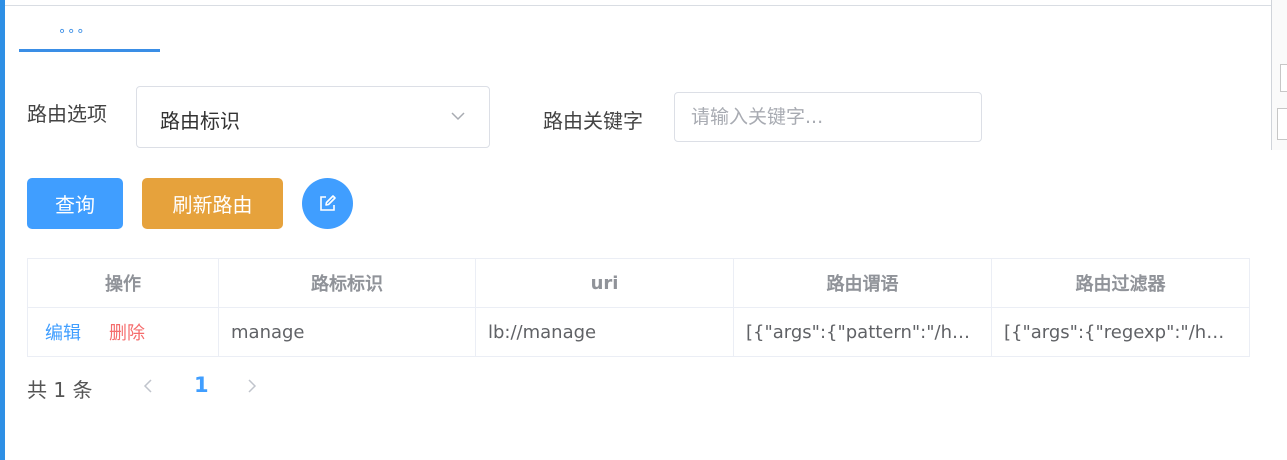  I want to click on column-header-filters: 路由过滤器, so click(1120, 283).